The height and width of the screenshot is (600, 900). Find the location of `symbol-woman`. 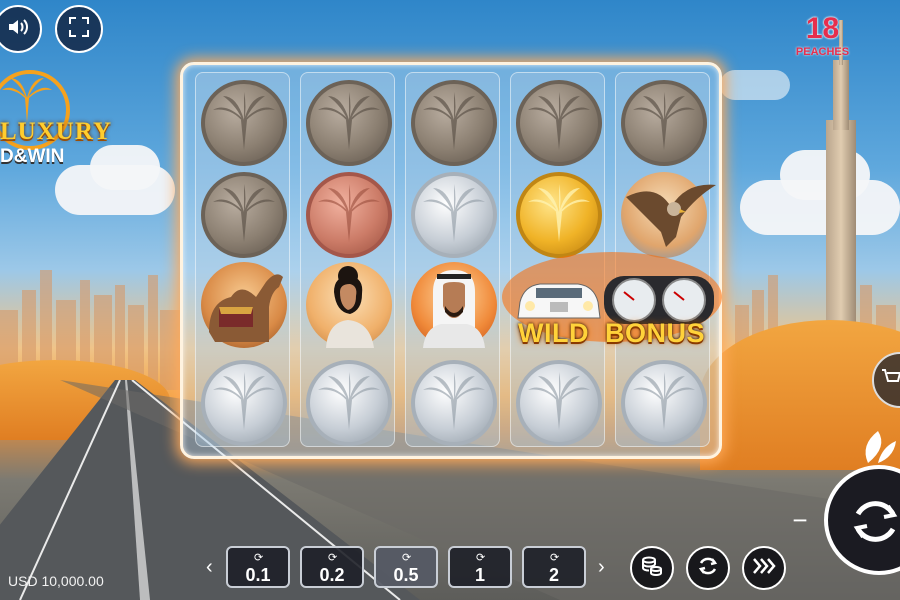

symbol-woman is located at coordinates (349, 305).